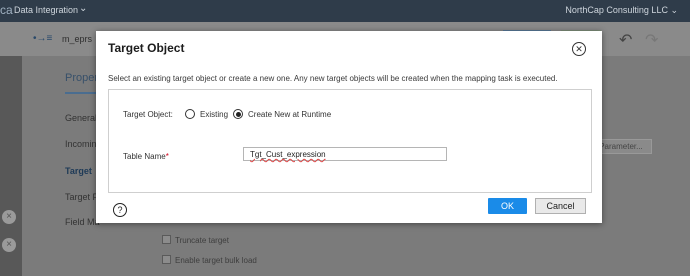  I want to click on checkbox-label: Enable target bulk load, so click(216, 260).